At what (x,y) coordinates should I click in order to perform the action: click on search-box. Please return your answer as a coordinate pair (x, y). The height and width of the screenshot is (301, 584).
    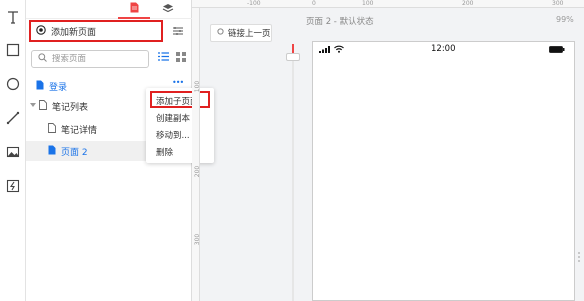
    Looking at the image, I should click on (90, 59).